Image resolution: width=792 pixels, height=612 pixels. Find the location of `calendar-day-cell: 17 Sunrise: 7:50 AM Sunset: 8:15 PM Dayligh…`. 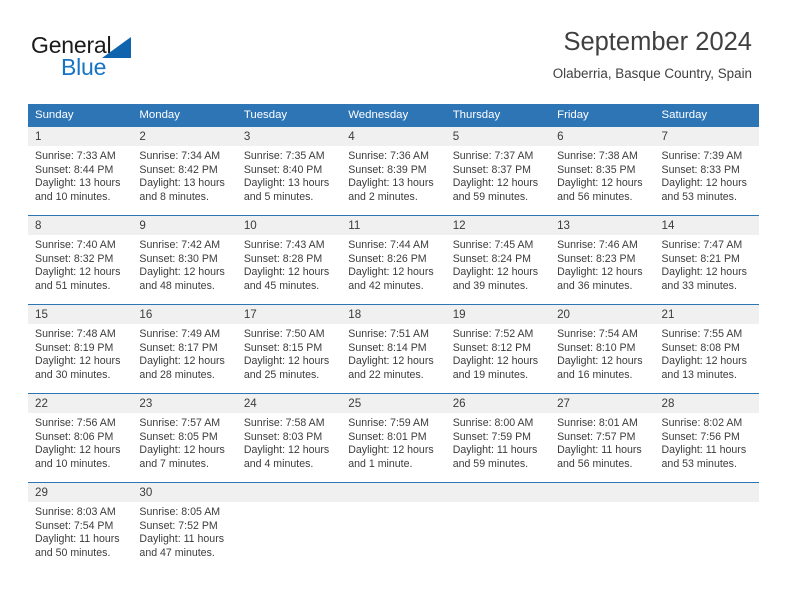

calendar-day-cell: 17 Sunrise: 7:50 AM Sunset: 8:15 PM Dayligh… is located at coordinates (289, 349).